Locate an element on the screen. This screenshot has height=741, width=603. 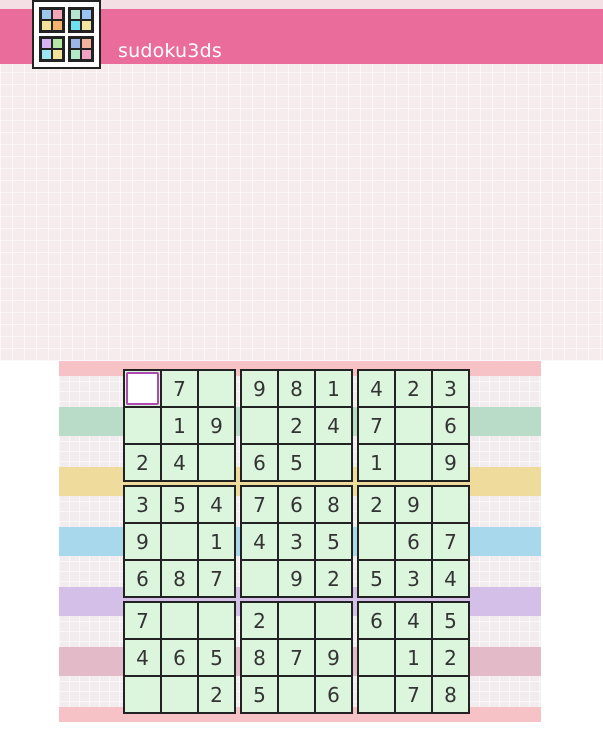
sudoku-box: 2967 534 is located at coordinates (413, 541).